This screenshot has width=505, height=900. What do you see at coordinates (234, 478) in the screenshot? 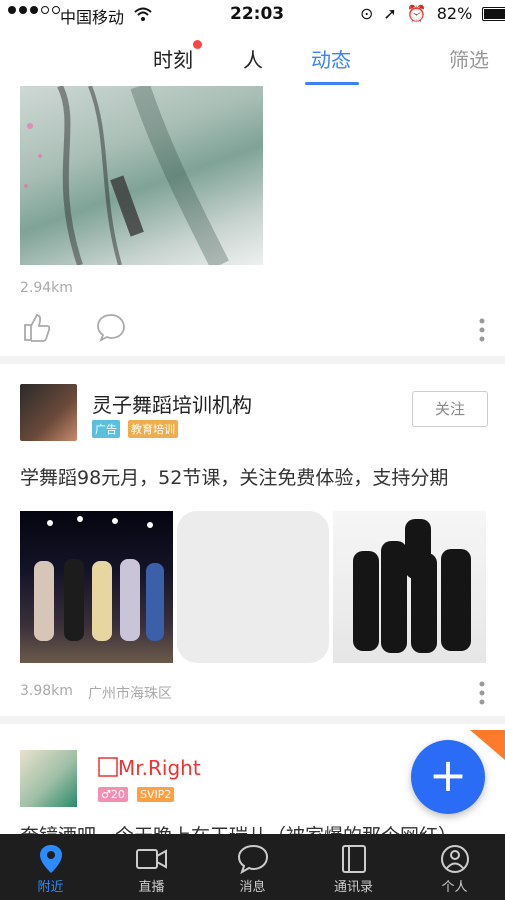
I see `post-content: 学舞蹈98元月，52节课，关注免费体验，支持分期` at bounding box center [234, 478].